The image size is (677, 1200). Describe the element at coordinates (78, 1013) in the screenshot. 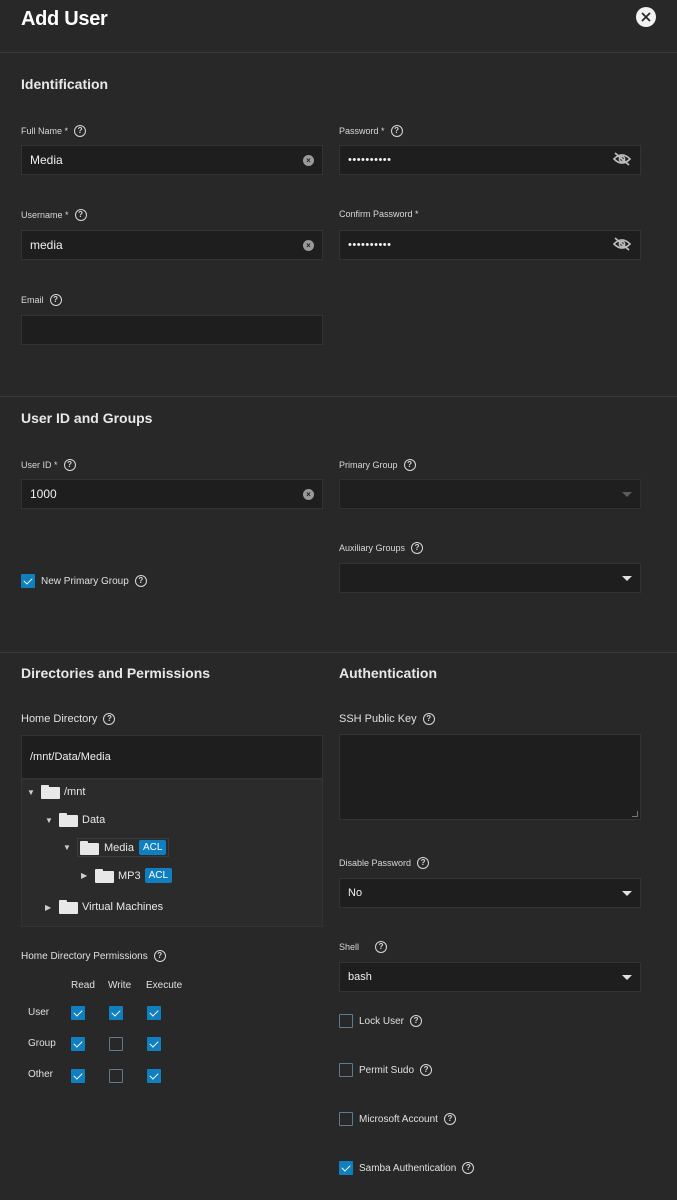

I see `perm-user-read-checkbox` at that location.